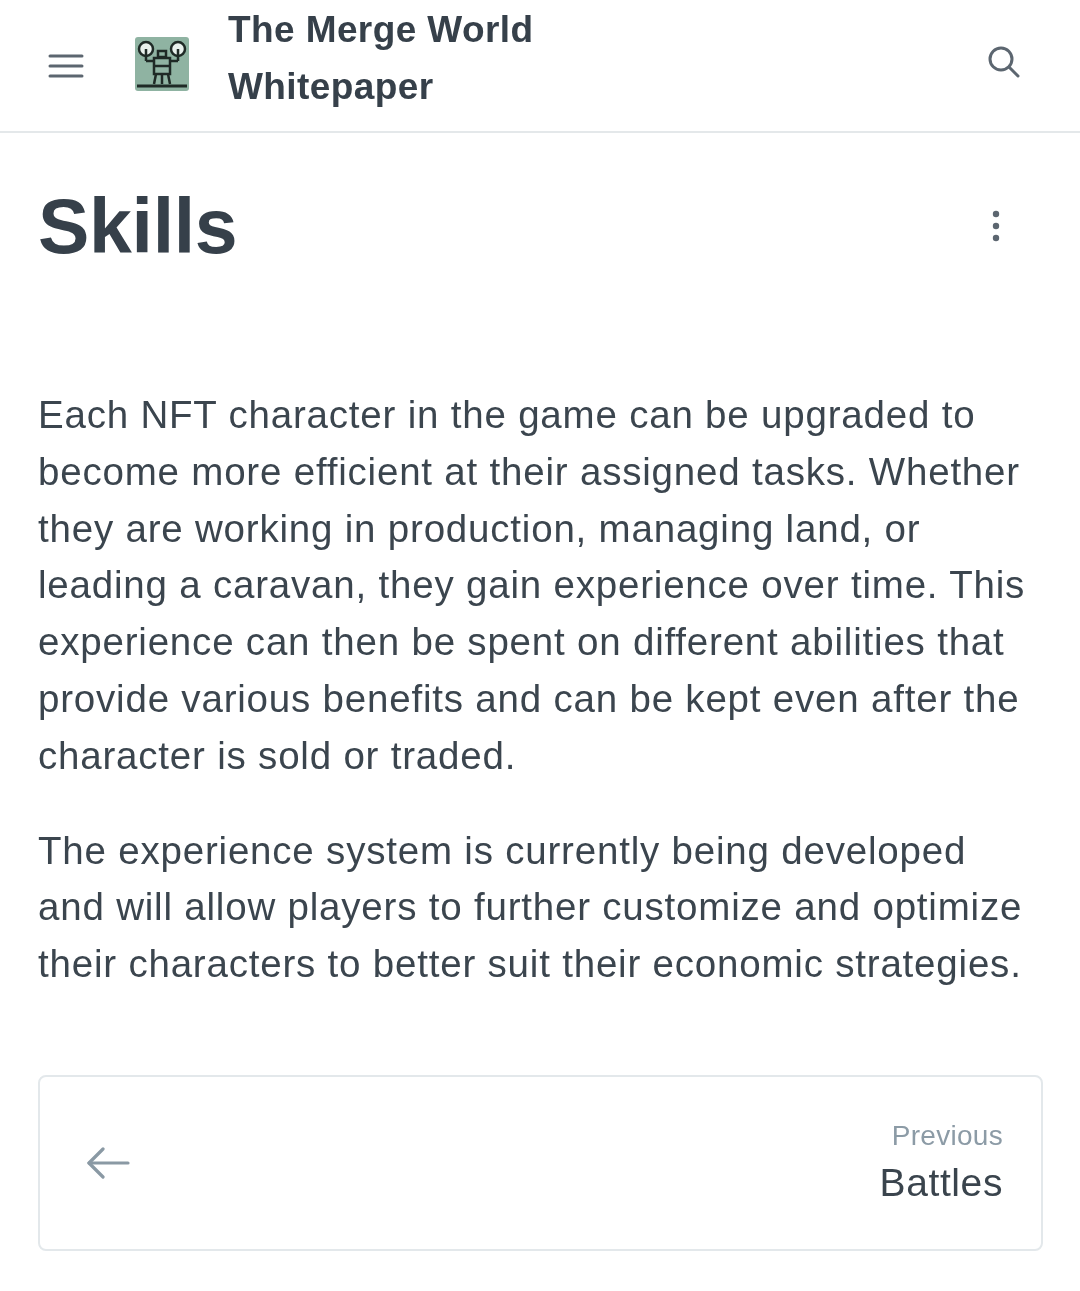 The width and height of the screenshot is (1080, 1291). Describe the element at coordinates (941, 1182) in the screenshot. I see `previous-page-title: Battles` at that location.